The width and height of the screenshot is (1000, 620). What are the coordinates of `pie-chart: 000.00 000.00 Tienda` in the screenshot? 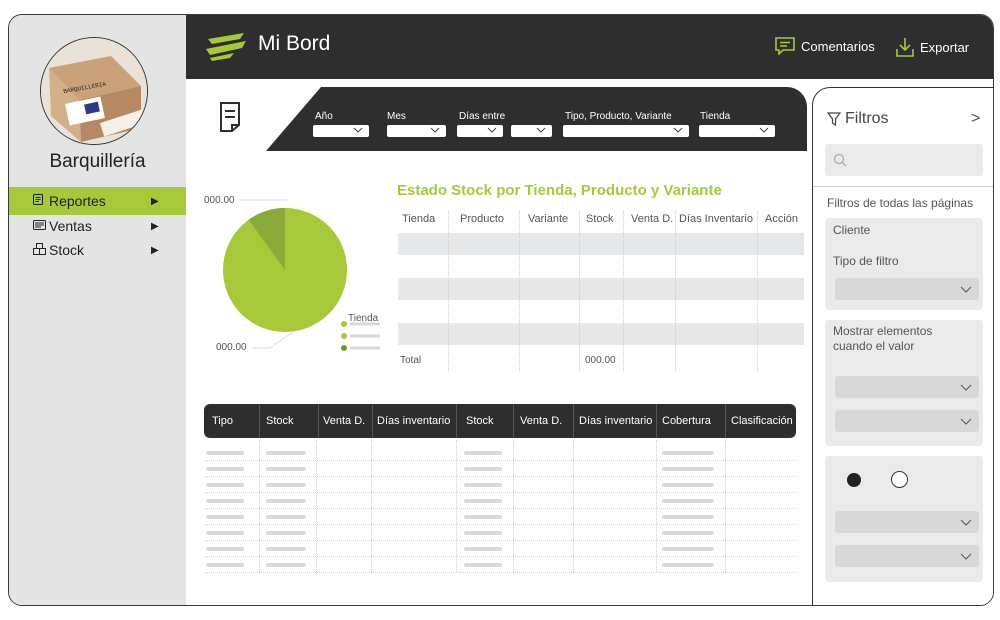 It's located at (295, 282).